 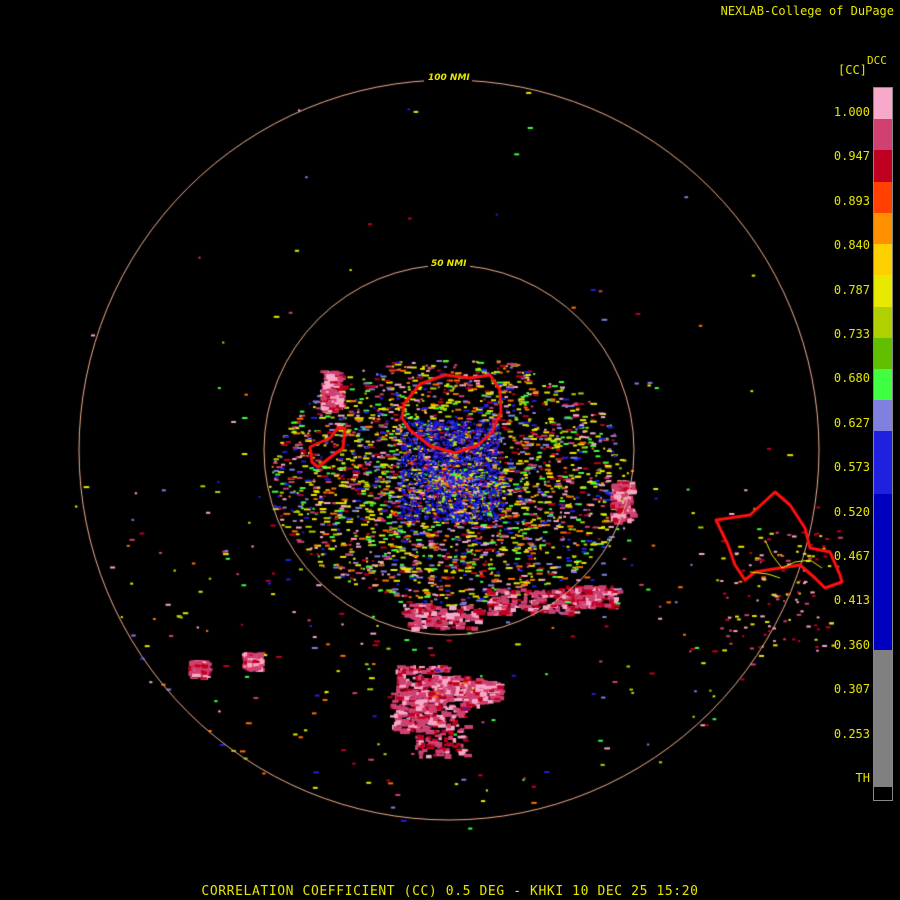 What do you see at coordinates (807, 11) in the screenshot?
I see `credit-label: NEXLAB-College of DuPage` at bounding box center [807, 11].